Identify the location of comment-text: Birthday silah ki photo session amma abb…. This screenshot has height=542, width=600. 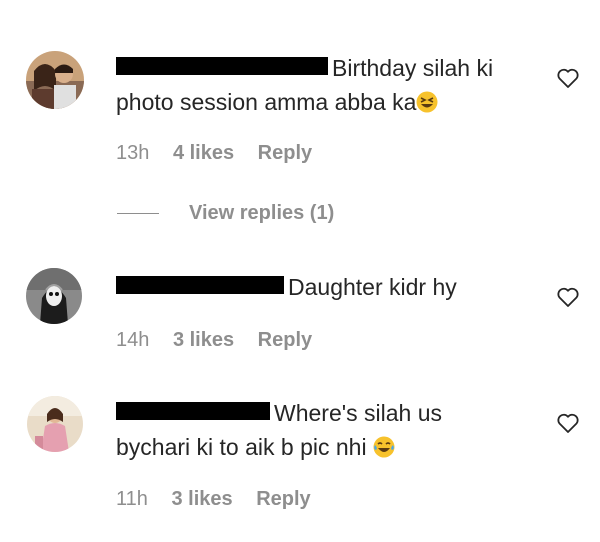
(305, 85).